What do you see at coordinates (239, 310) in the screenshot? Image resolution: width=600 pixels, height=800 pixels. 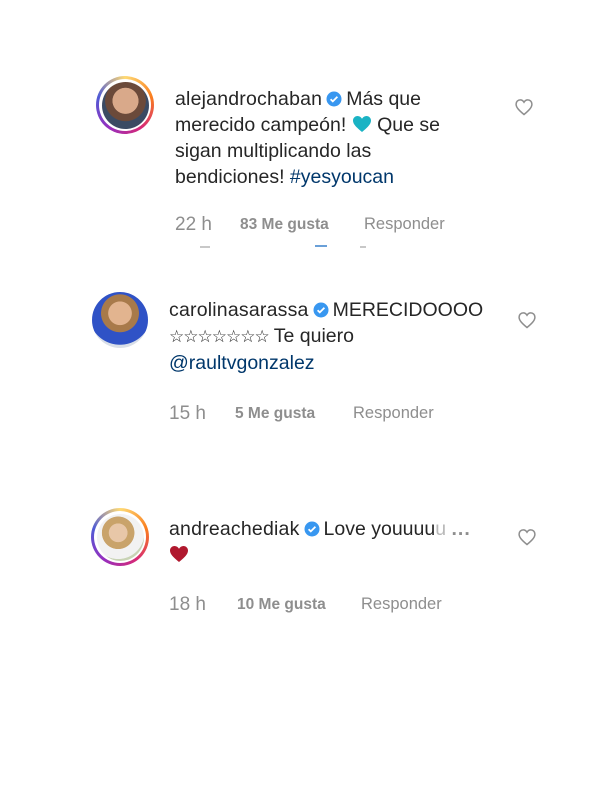 I see `username-link: carolinasarassa` at bounding box center [239, 310].